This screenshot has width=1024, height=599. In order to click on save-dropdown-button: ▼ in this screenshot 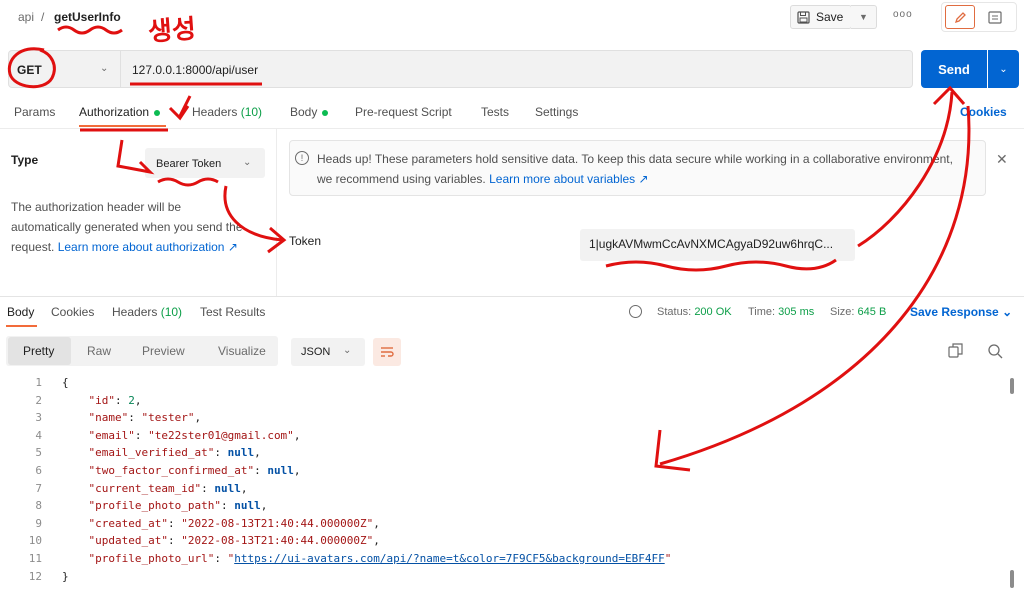, I will do `click(864, 17)`.